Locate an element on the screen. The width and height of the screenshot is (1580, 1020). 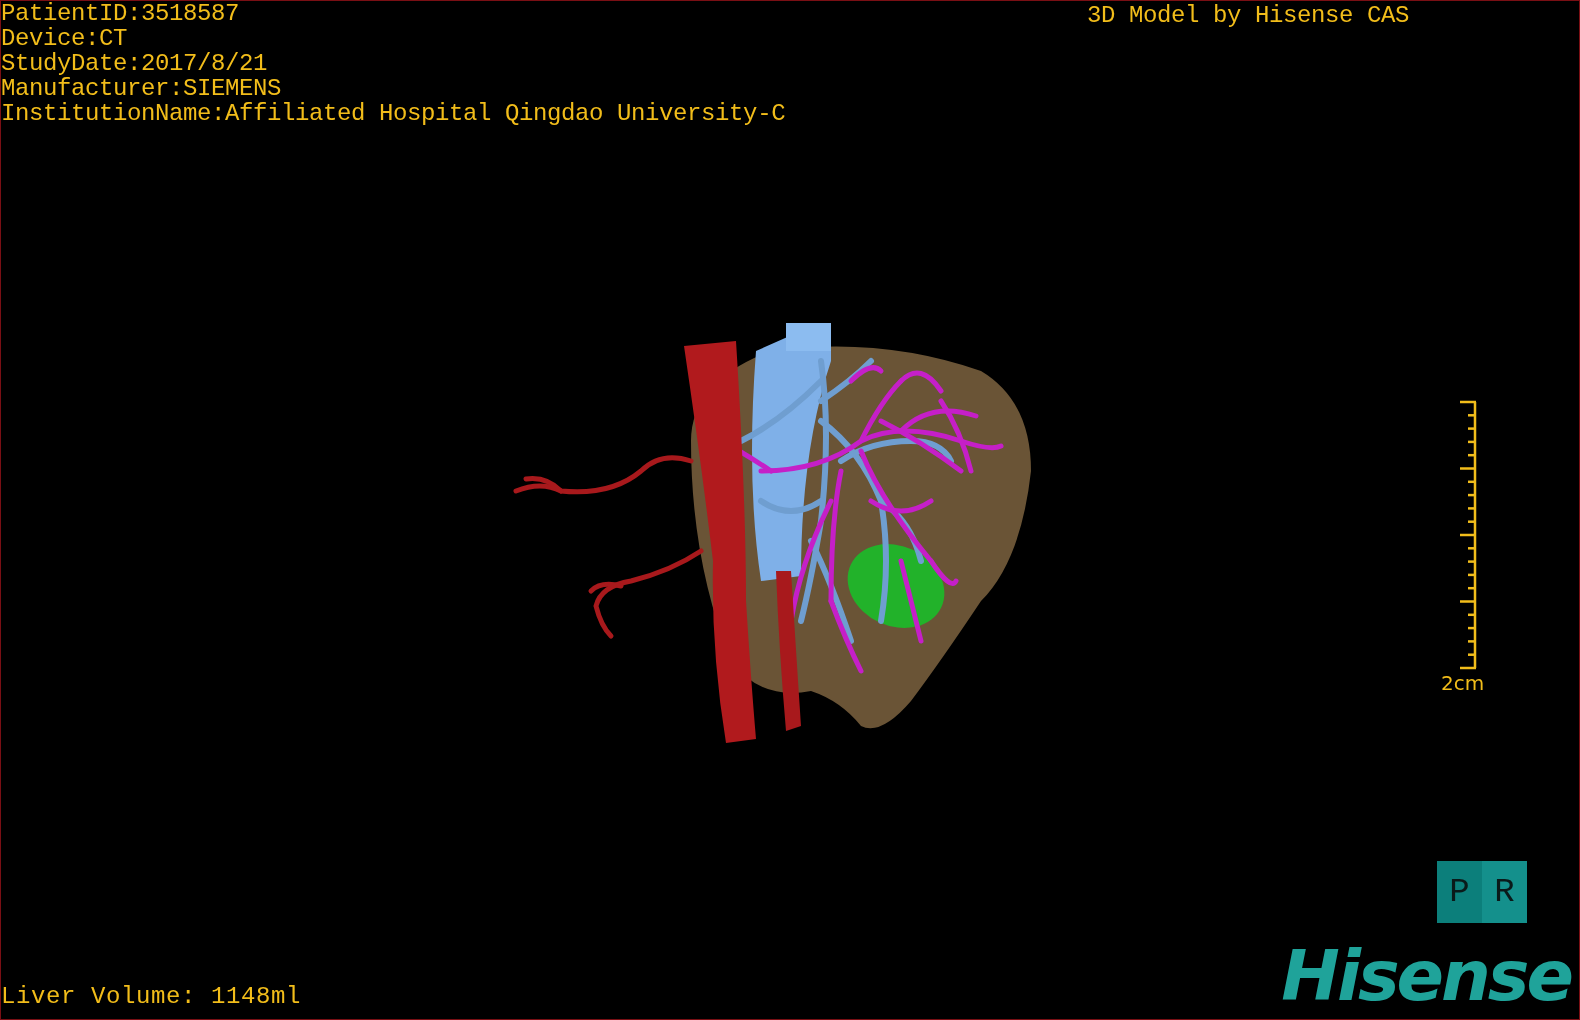
liver-volume-text: Liver Volume: 1148ml is located at coordinates (151, 997).